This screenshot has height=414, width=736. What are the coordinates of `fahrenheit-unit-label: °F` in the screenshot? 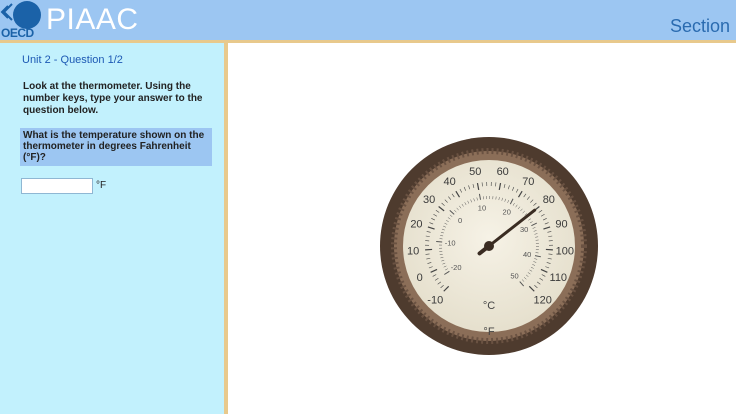 It's located at (488, 332).